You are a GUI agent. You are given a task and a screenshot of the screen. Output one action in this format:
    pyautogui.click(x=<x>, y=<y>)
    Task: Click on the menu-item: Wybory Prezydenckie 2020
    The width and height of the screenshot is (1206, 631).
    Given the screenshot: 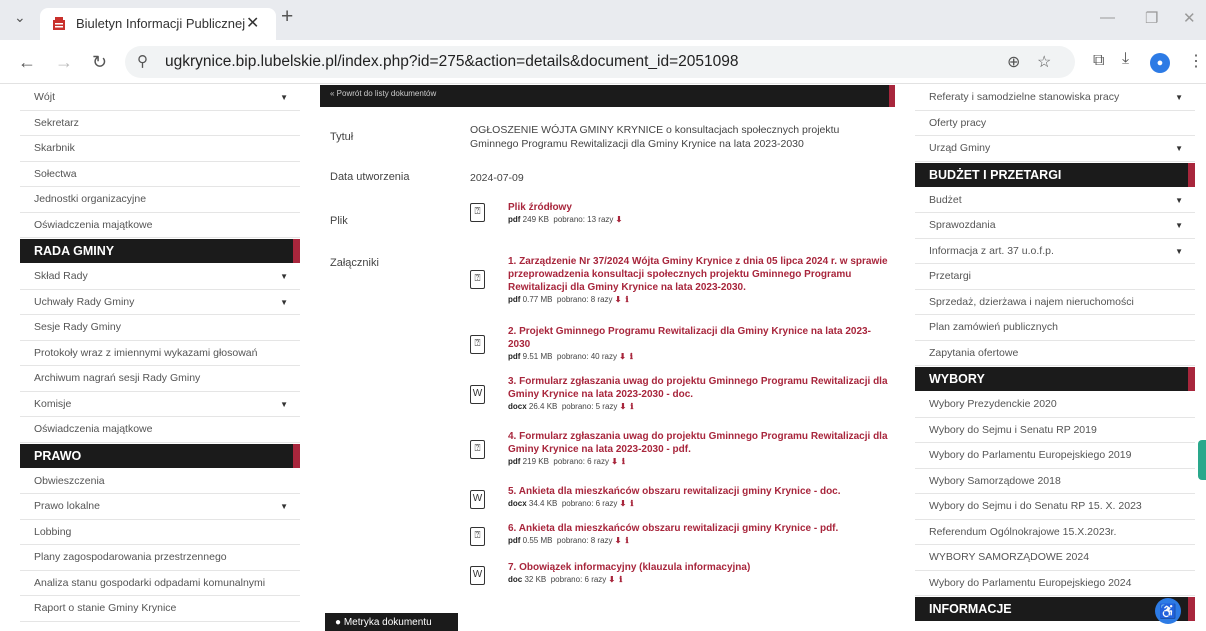 What is the action you would take?
    pyautogui.click(x=1055, y=405)
    